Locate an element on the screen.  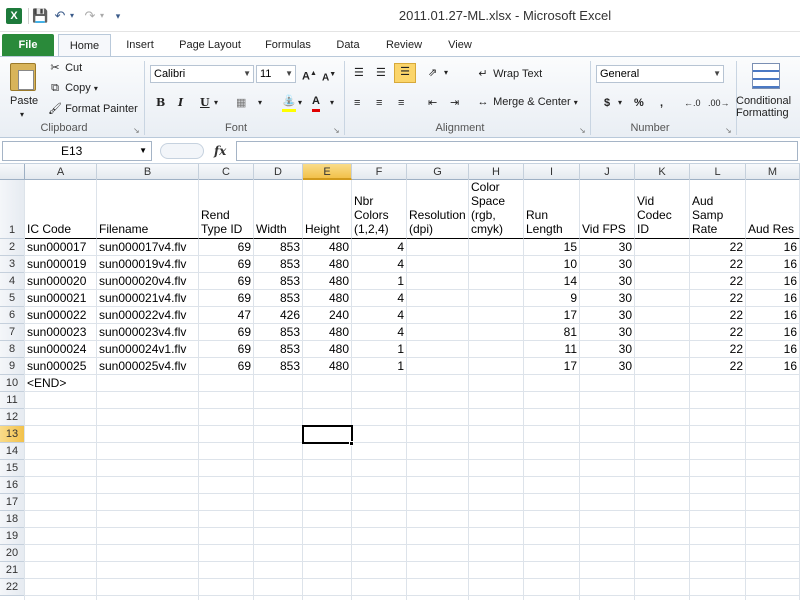
table-cell: sun000017v4.flv is located at coordinates (148, 247).